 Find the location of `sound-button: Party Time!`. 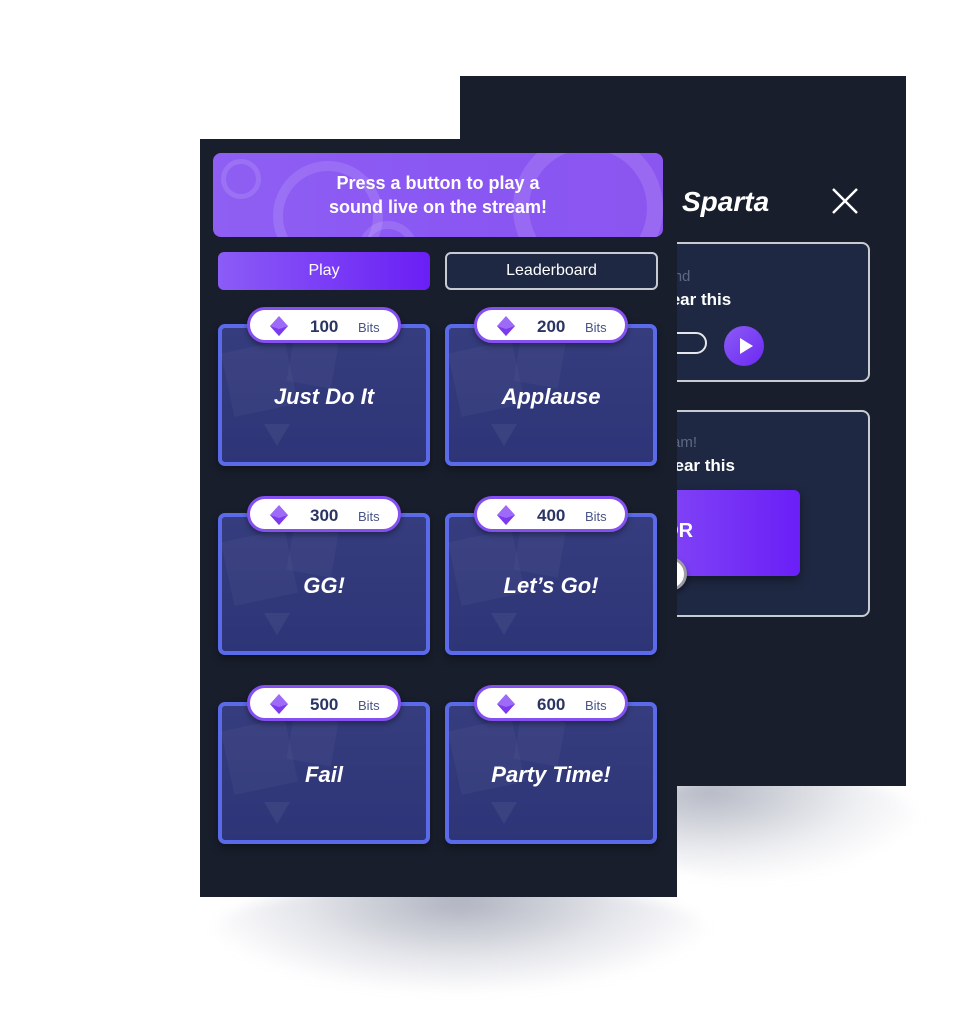

sound-button: Party Time! is located at coordinates (551, 773).